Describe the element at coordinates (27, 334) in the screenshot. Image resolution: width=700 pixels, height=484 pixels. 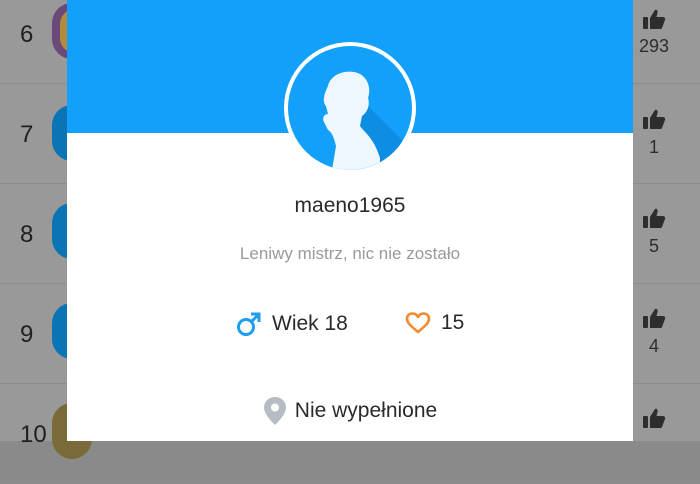
I see `rank-number: 9` at that location.